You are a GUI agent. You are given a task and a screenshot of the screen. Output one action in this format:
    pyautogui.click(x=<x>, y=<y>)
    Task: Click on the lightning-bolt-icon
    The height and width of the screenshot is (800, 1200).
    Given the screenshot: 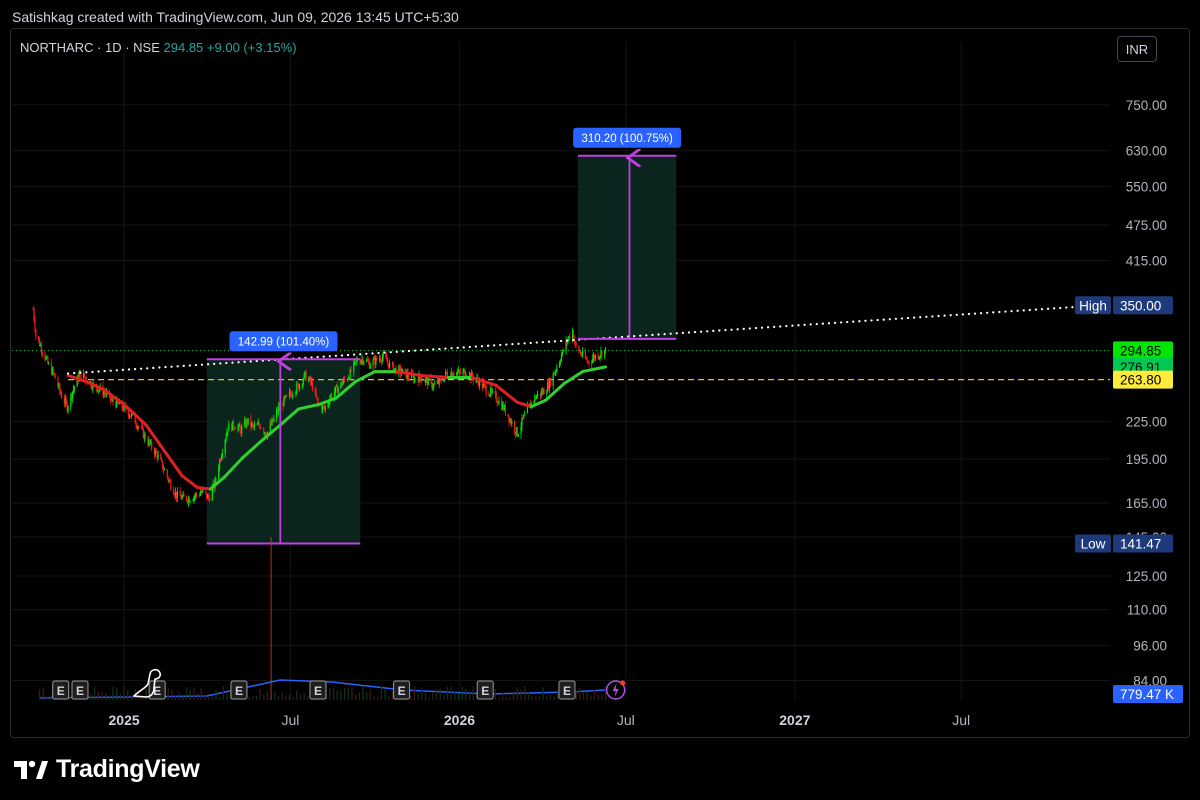 What is the action you would take?
    pyautogui.click(x=615, y=690)
    